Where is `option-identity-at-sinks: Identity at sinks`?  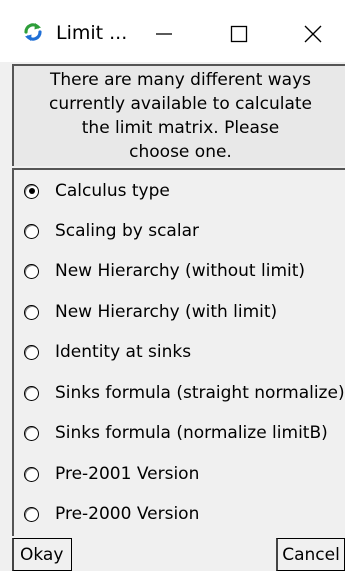
option-identity-at-sinks: Identity at sinks is located at coordinates (107, 352).